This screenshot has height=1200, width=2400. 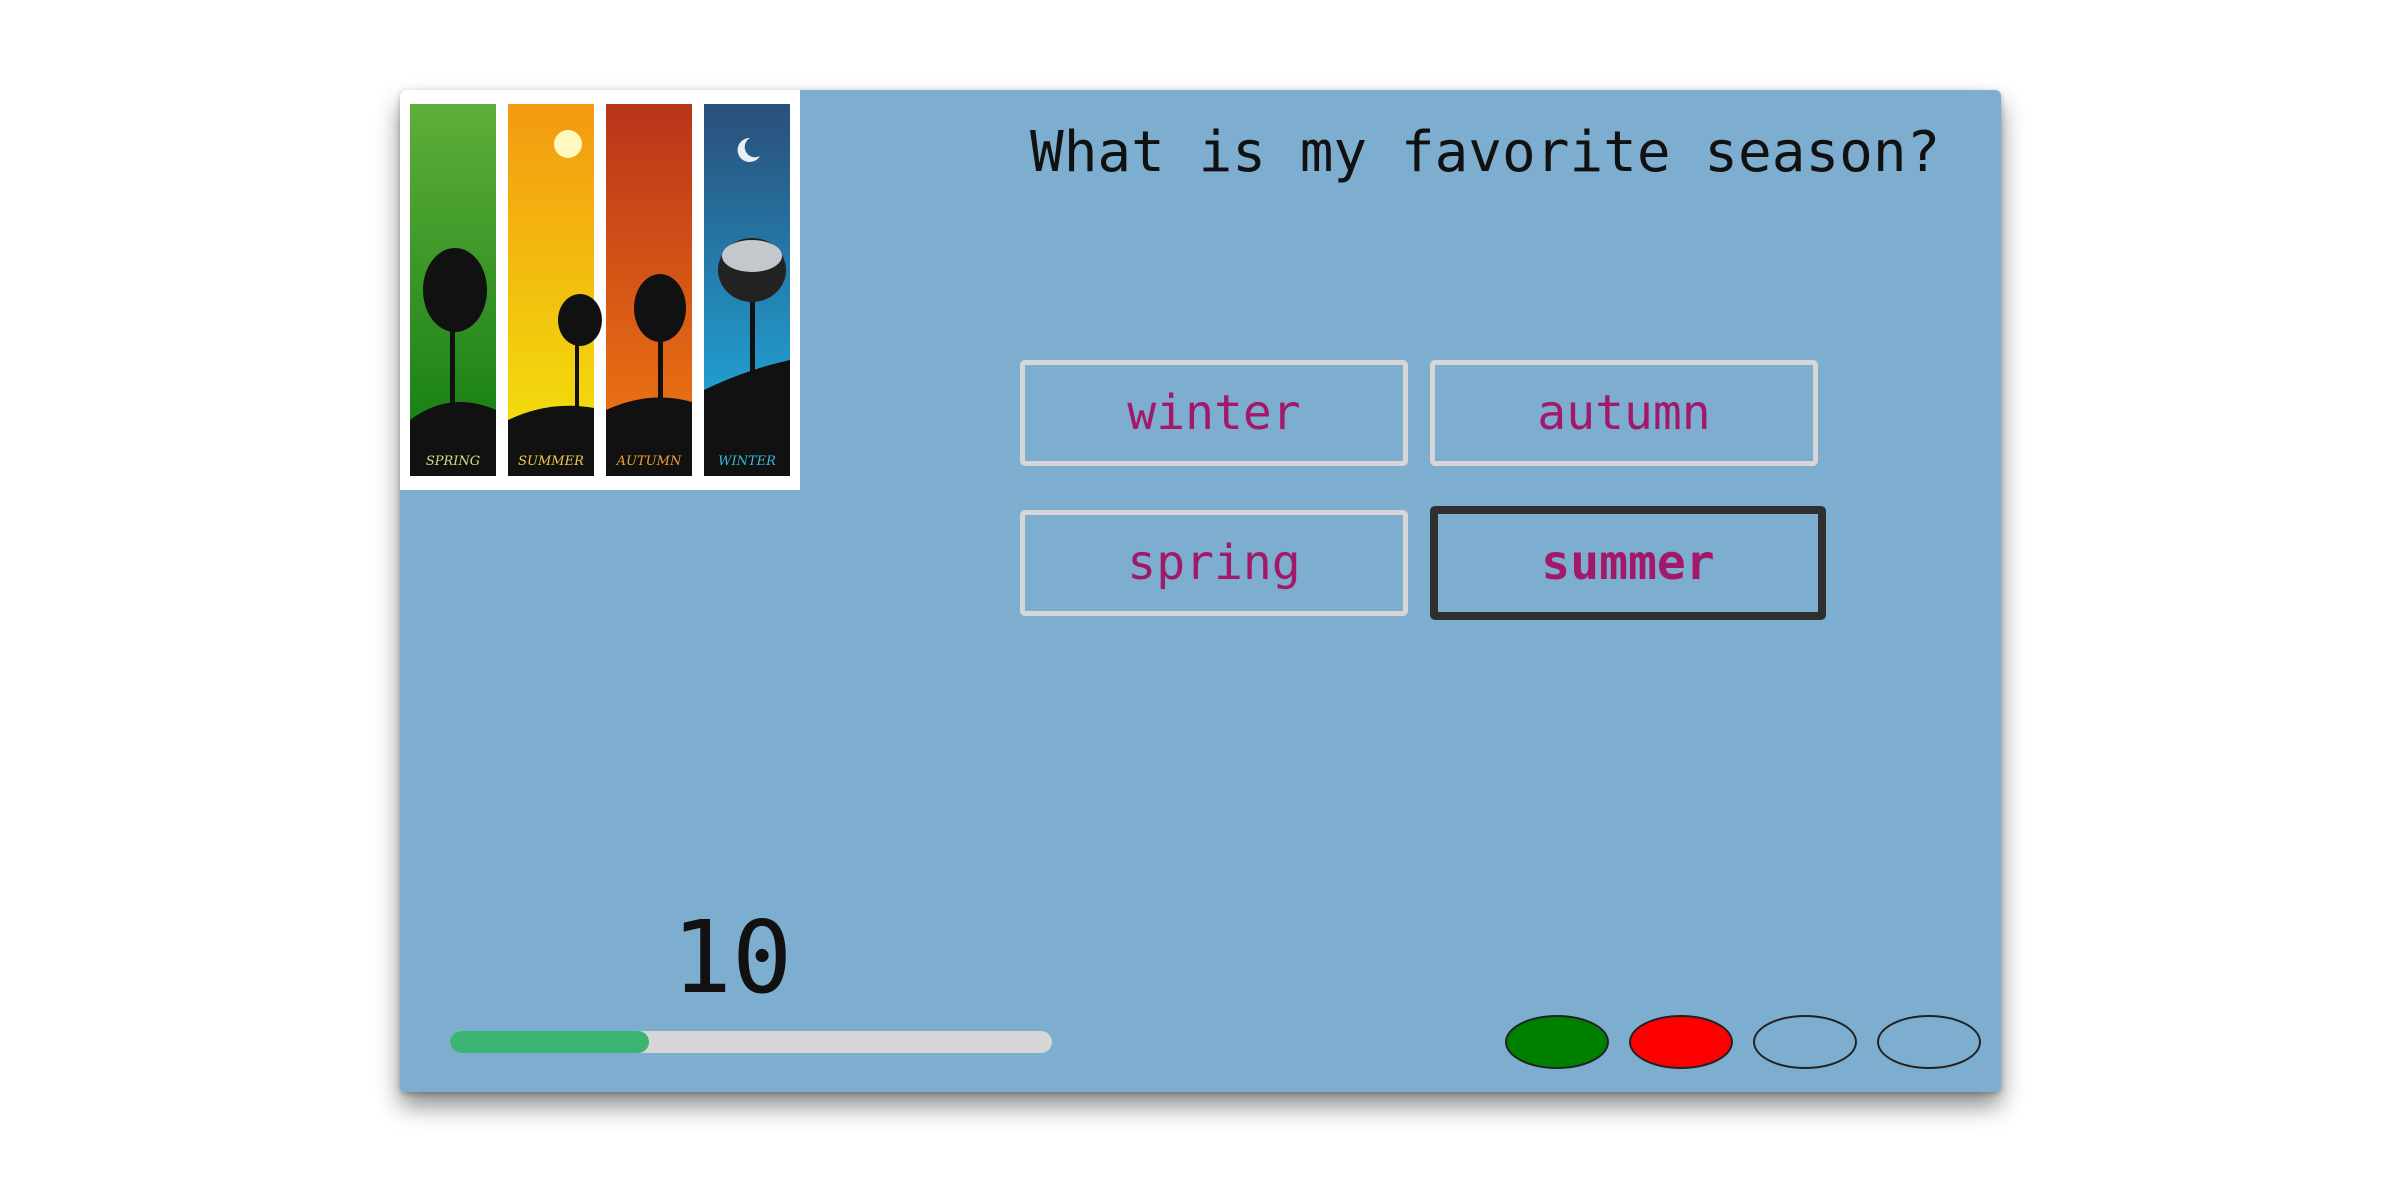 I want to click on option-label: autumn, so click(x=1624, y=413).